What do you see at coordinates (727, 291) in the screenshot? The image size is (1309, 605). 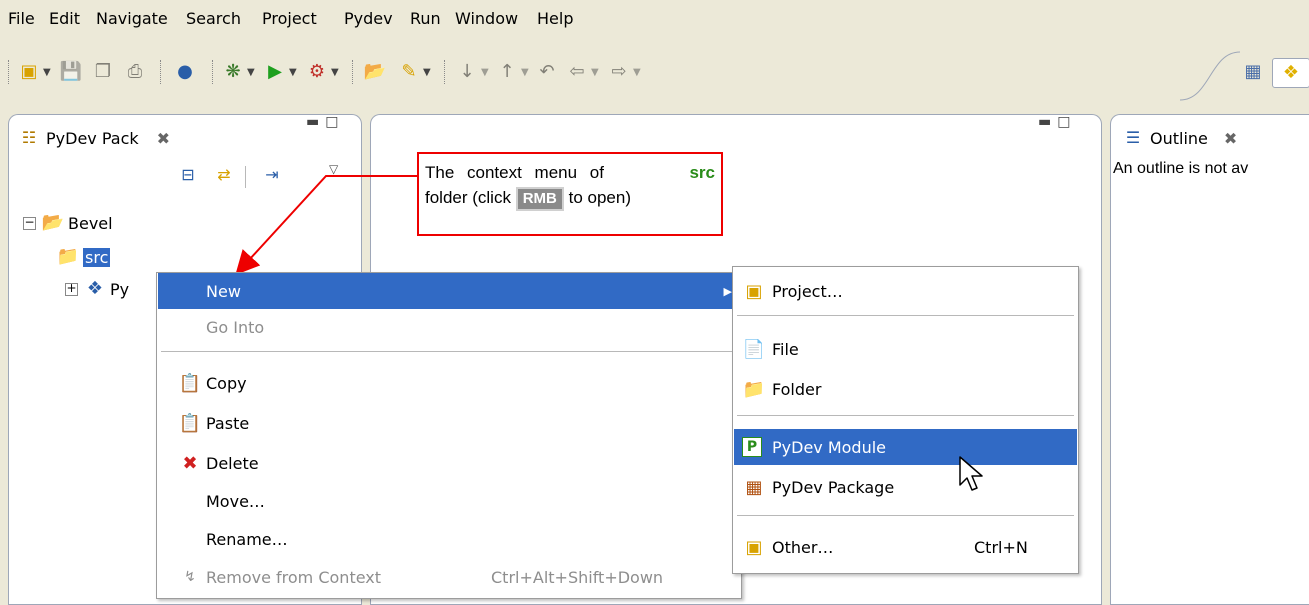 I see `submenu-arrow-icon: ▶` at bounding box center [727, 291].